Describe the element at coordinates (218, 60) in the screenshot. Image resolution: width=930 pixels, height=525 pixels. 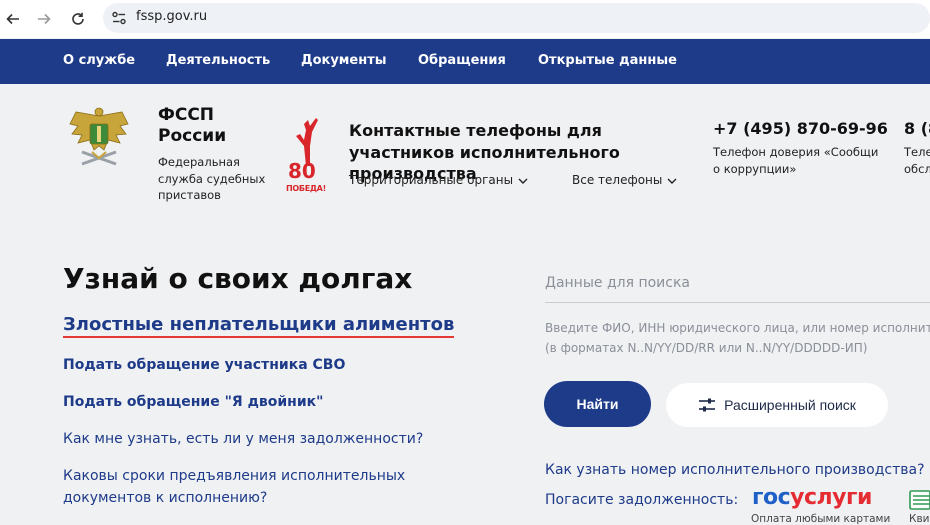
I see `nav-item-activity: Деятельность` at that location.